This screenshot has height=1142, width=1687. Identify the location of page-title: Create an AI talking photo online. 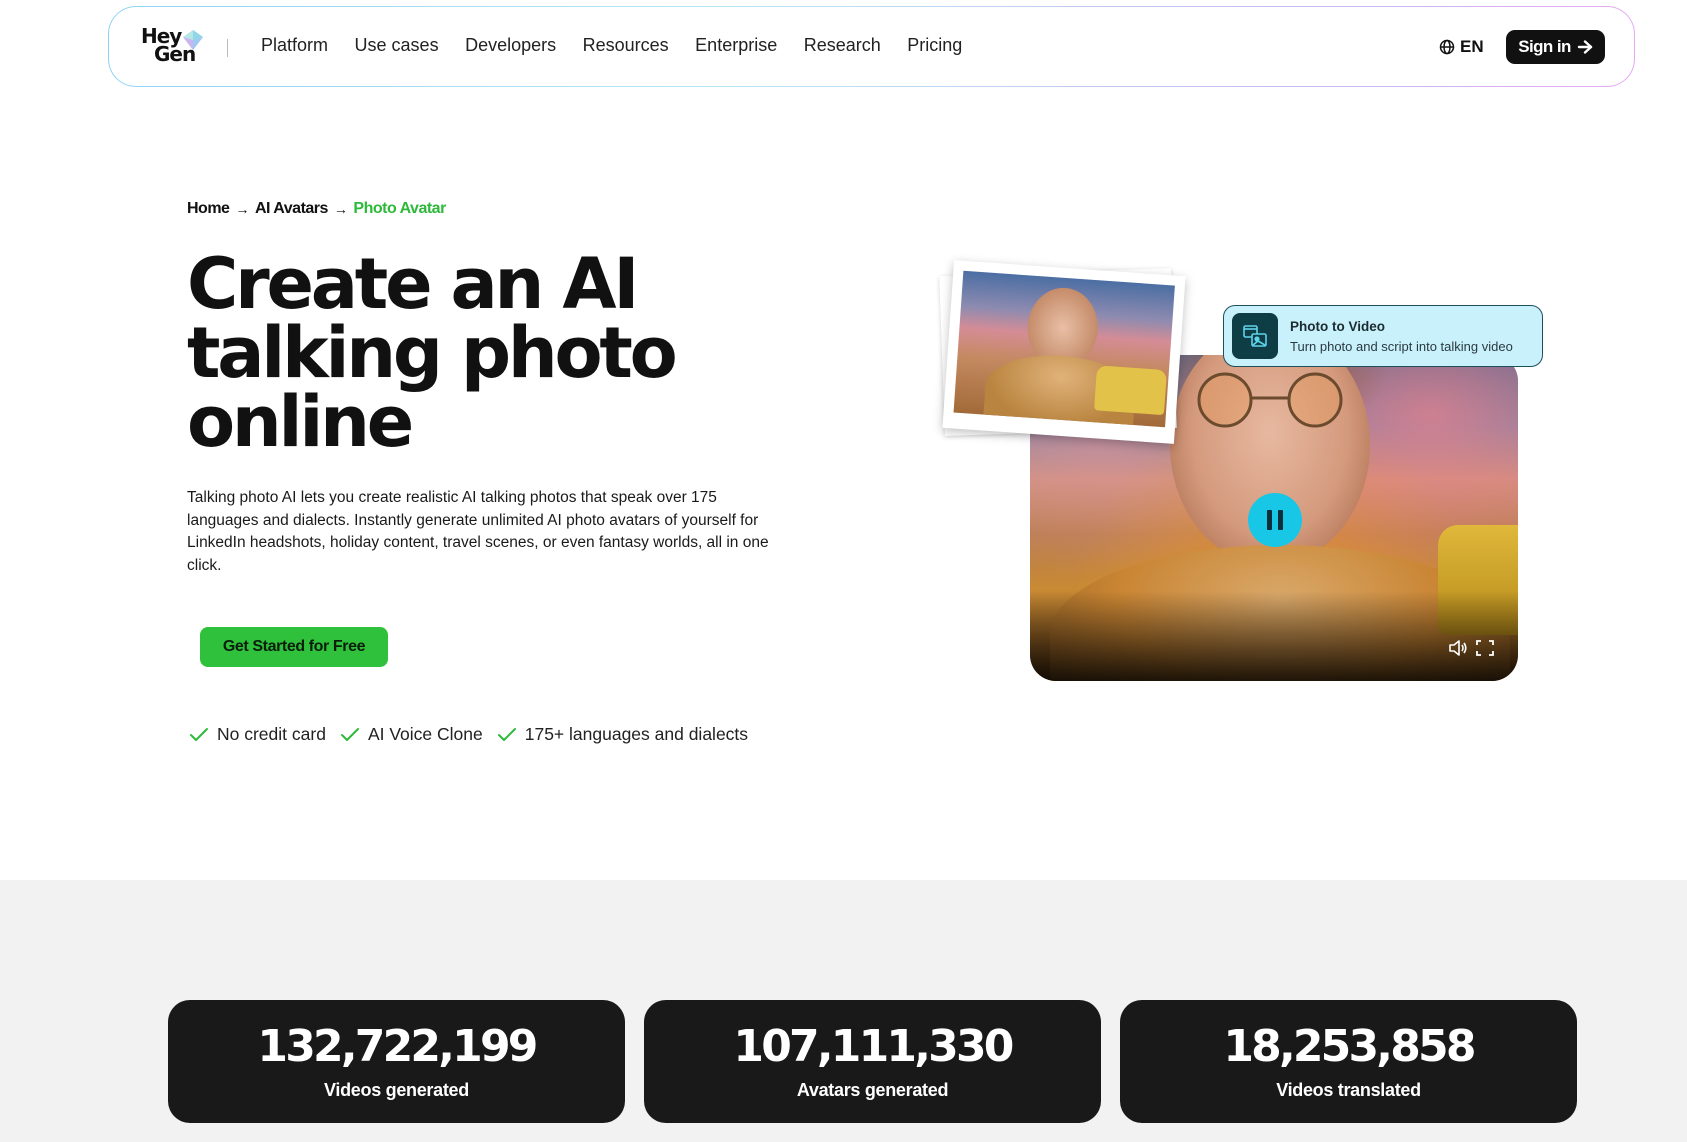
(467, 353).